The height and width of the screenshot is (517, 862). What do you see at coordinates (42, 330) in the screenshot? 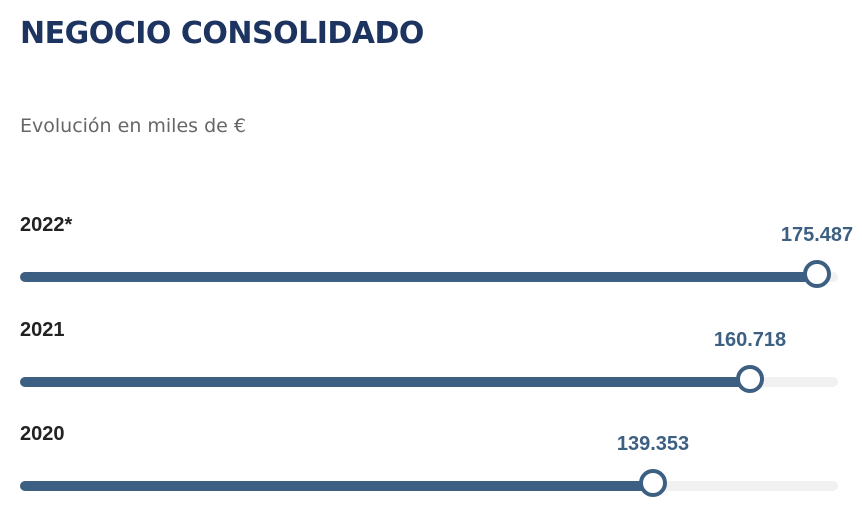
I see `year-label: 2021` at bounding box center [42, 330].